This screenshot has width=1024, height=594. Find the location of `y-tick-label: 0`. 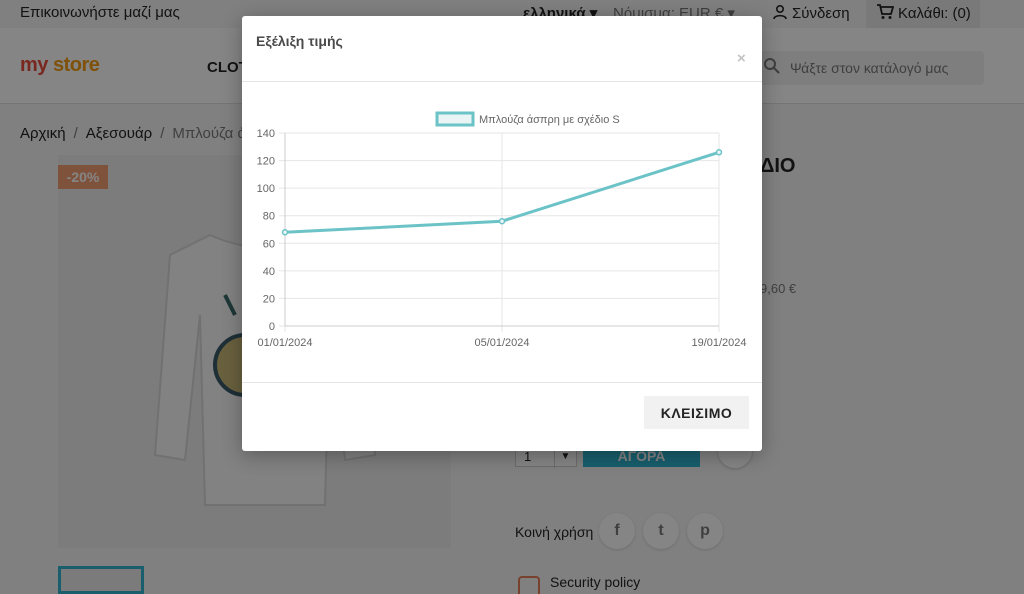

y-tick-label: 0 is located at coordinates (272, 327).